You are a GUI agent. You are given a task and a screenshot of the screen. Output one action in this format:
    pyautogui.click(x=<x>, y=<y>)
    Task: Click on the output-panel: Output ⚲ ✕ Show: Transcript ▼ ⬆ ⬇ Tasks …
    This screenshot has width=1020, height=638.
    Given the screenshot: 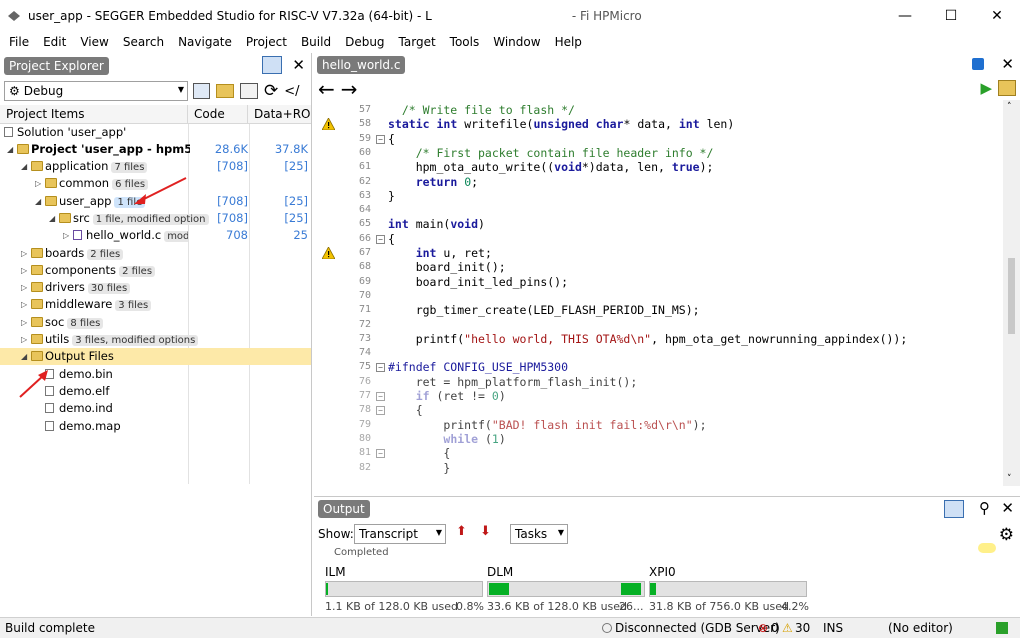 What is the action you would take?
    pyautogui.click(x=667, y=556)
    